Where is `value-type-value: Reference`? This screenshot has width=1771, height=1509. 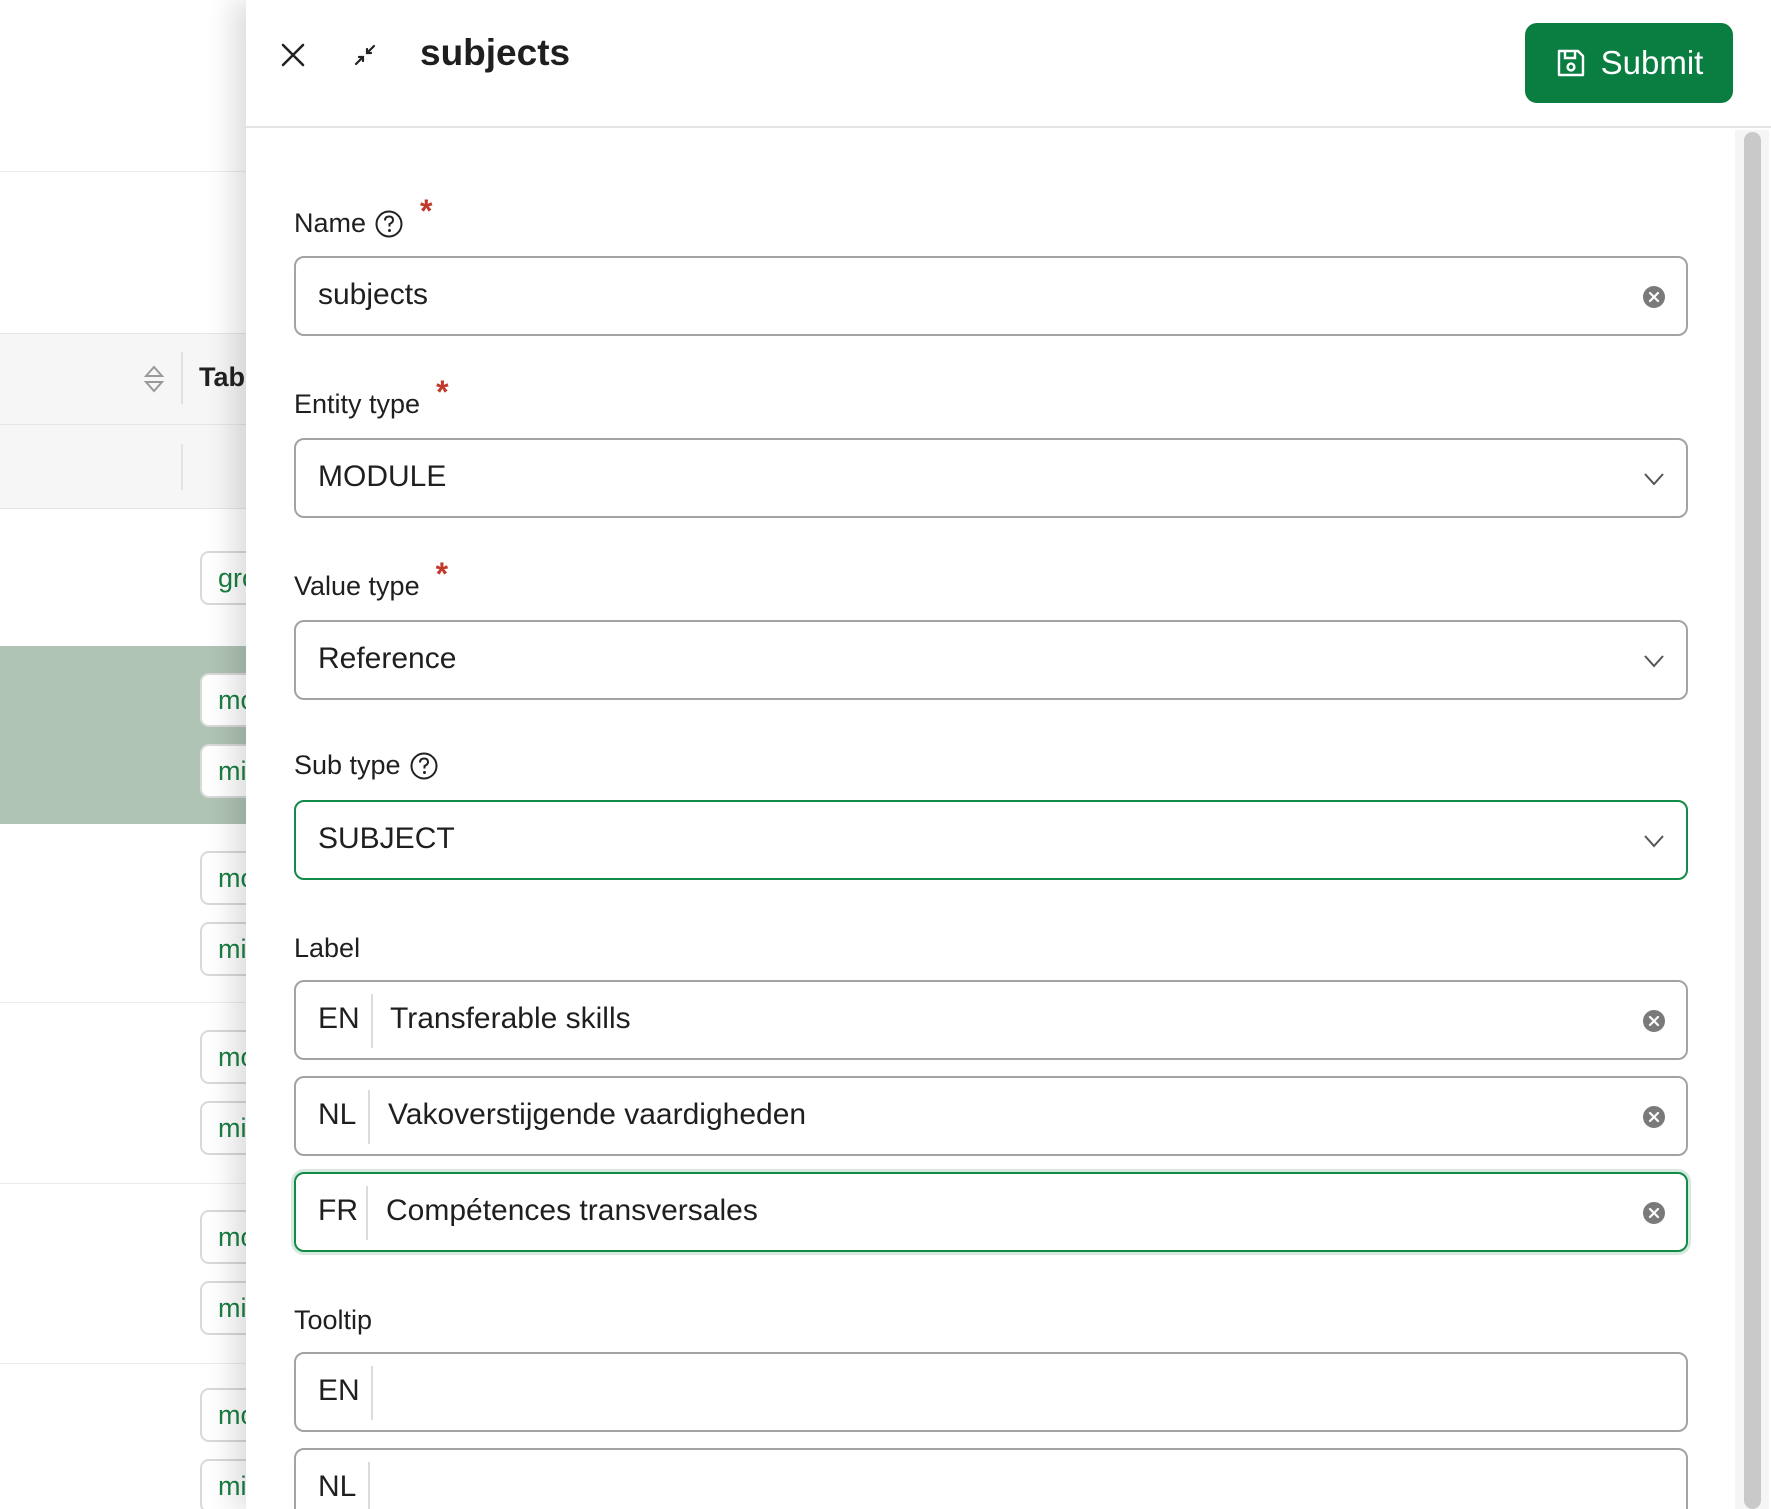 value-type-value: Reference is located at coordinates (387, 658).